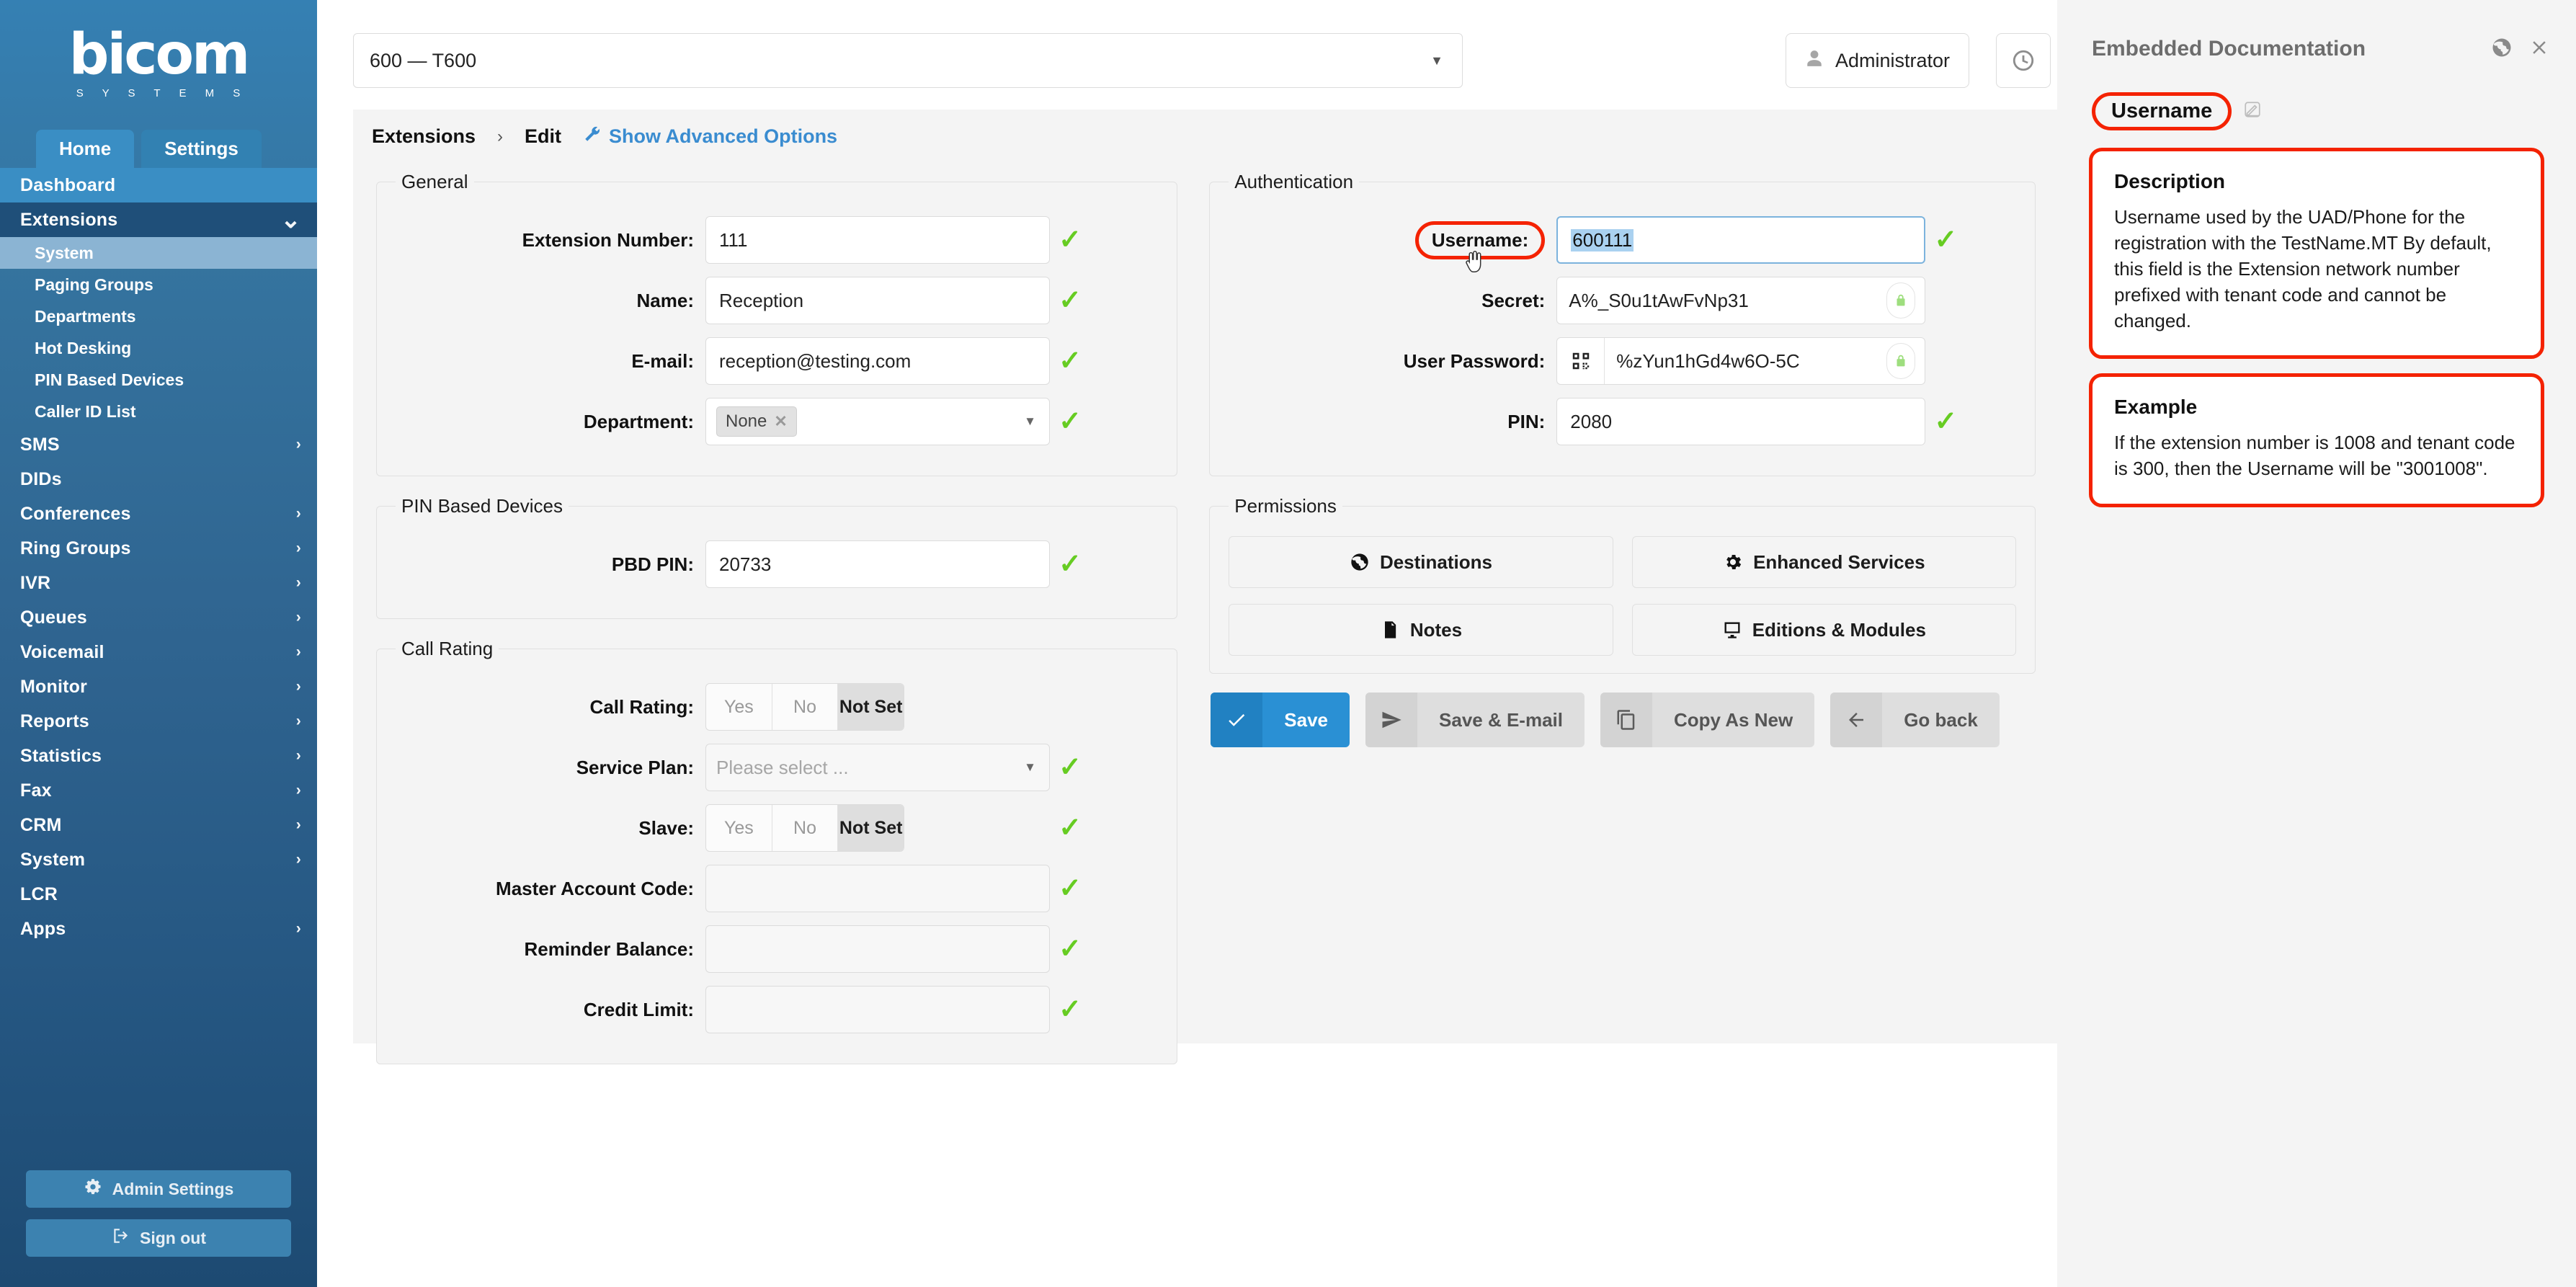 This screenshot has height=1287, width=2576. What do you see at coordinates (158, 548) in the screenshot?
I see `sidebar-item-ring-groups: Ring Groups ›` at bounding box center [158, 548].